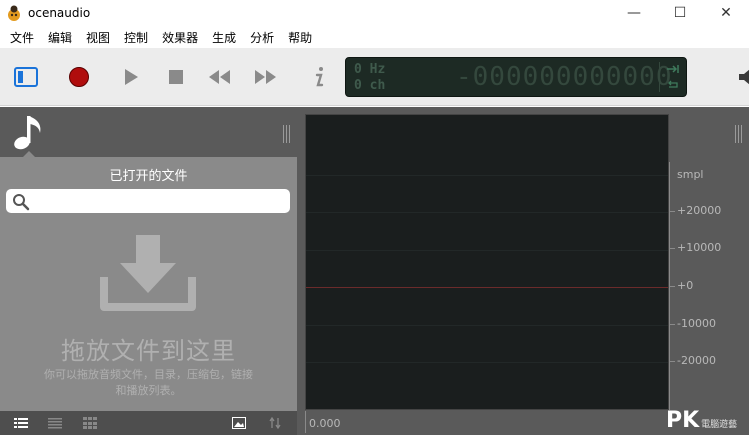  What do you see at coordinates (148, 351) in the screenshot?
I see `drop-zone-title: 拖放文件到这里` at bounding box center [148, 351].